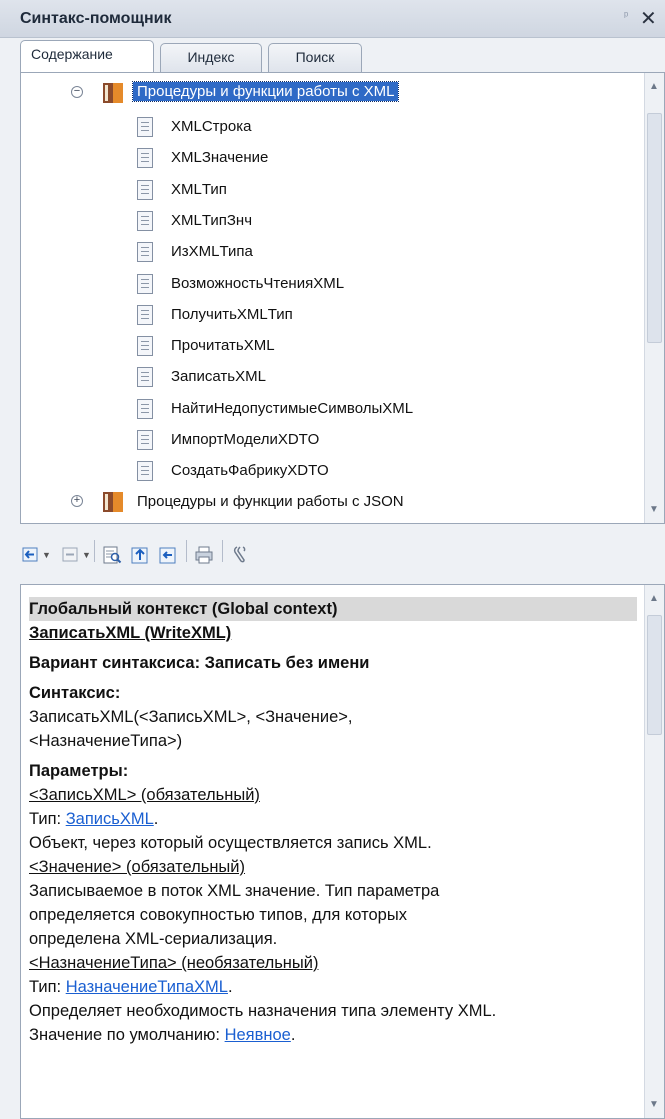 This screenshot has height=1119, width=665. I want to click on context-header: Глобальный контекст (Global context), so click(333, 609).